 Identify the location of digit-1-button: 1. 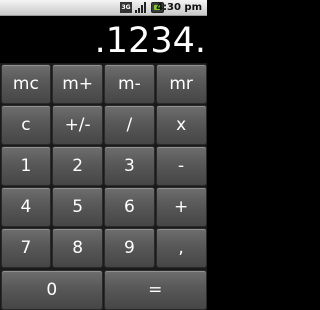
(26, 166).